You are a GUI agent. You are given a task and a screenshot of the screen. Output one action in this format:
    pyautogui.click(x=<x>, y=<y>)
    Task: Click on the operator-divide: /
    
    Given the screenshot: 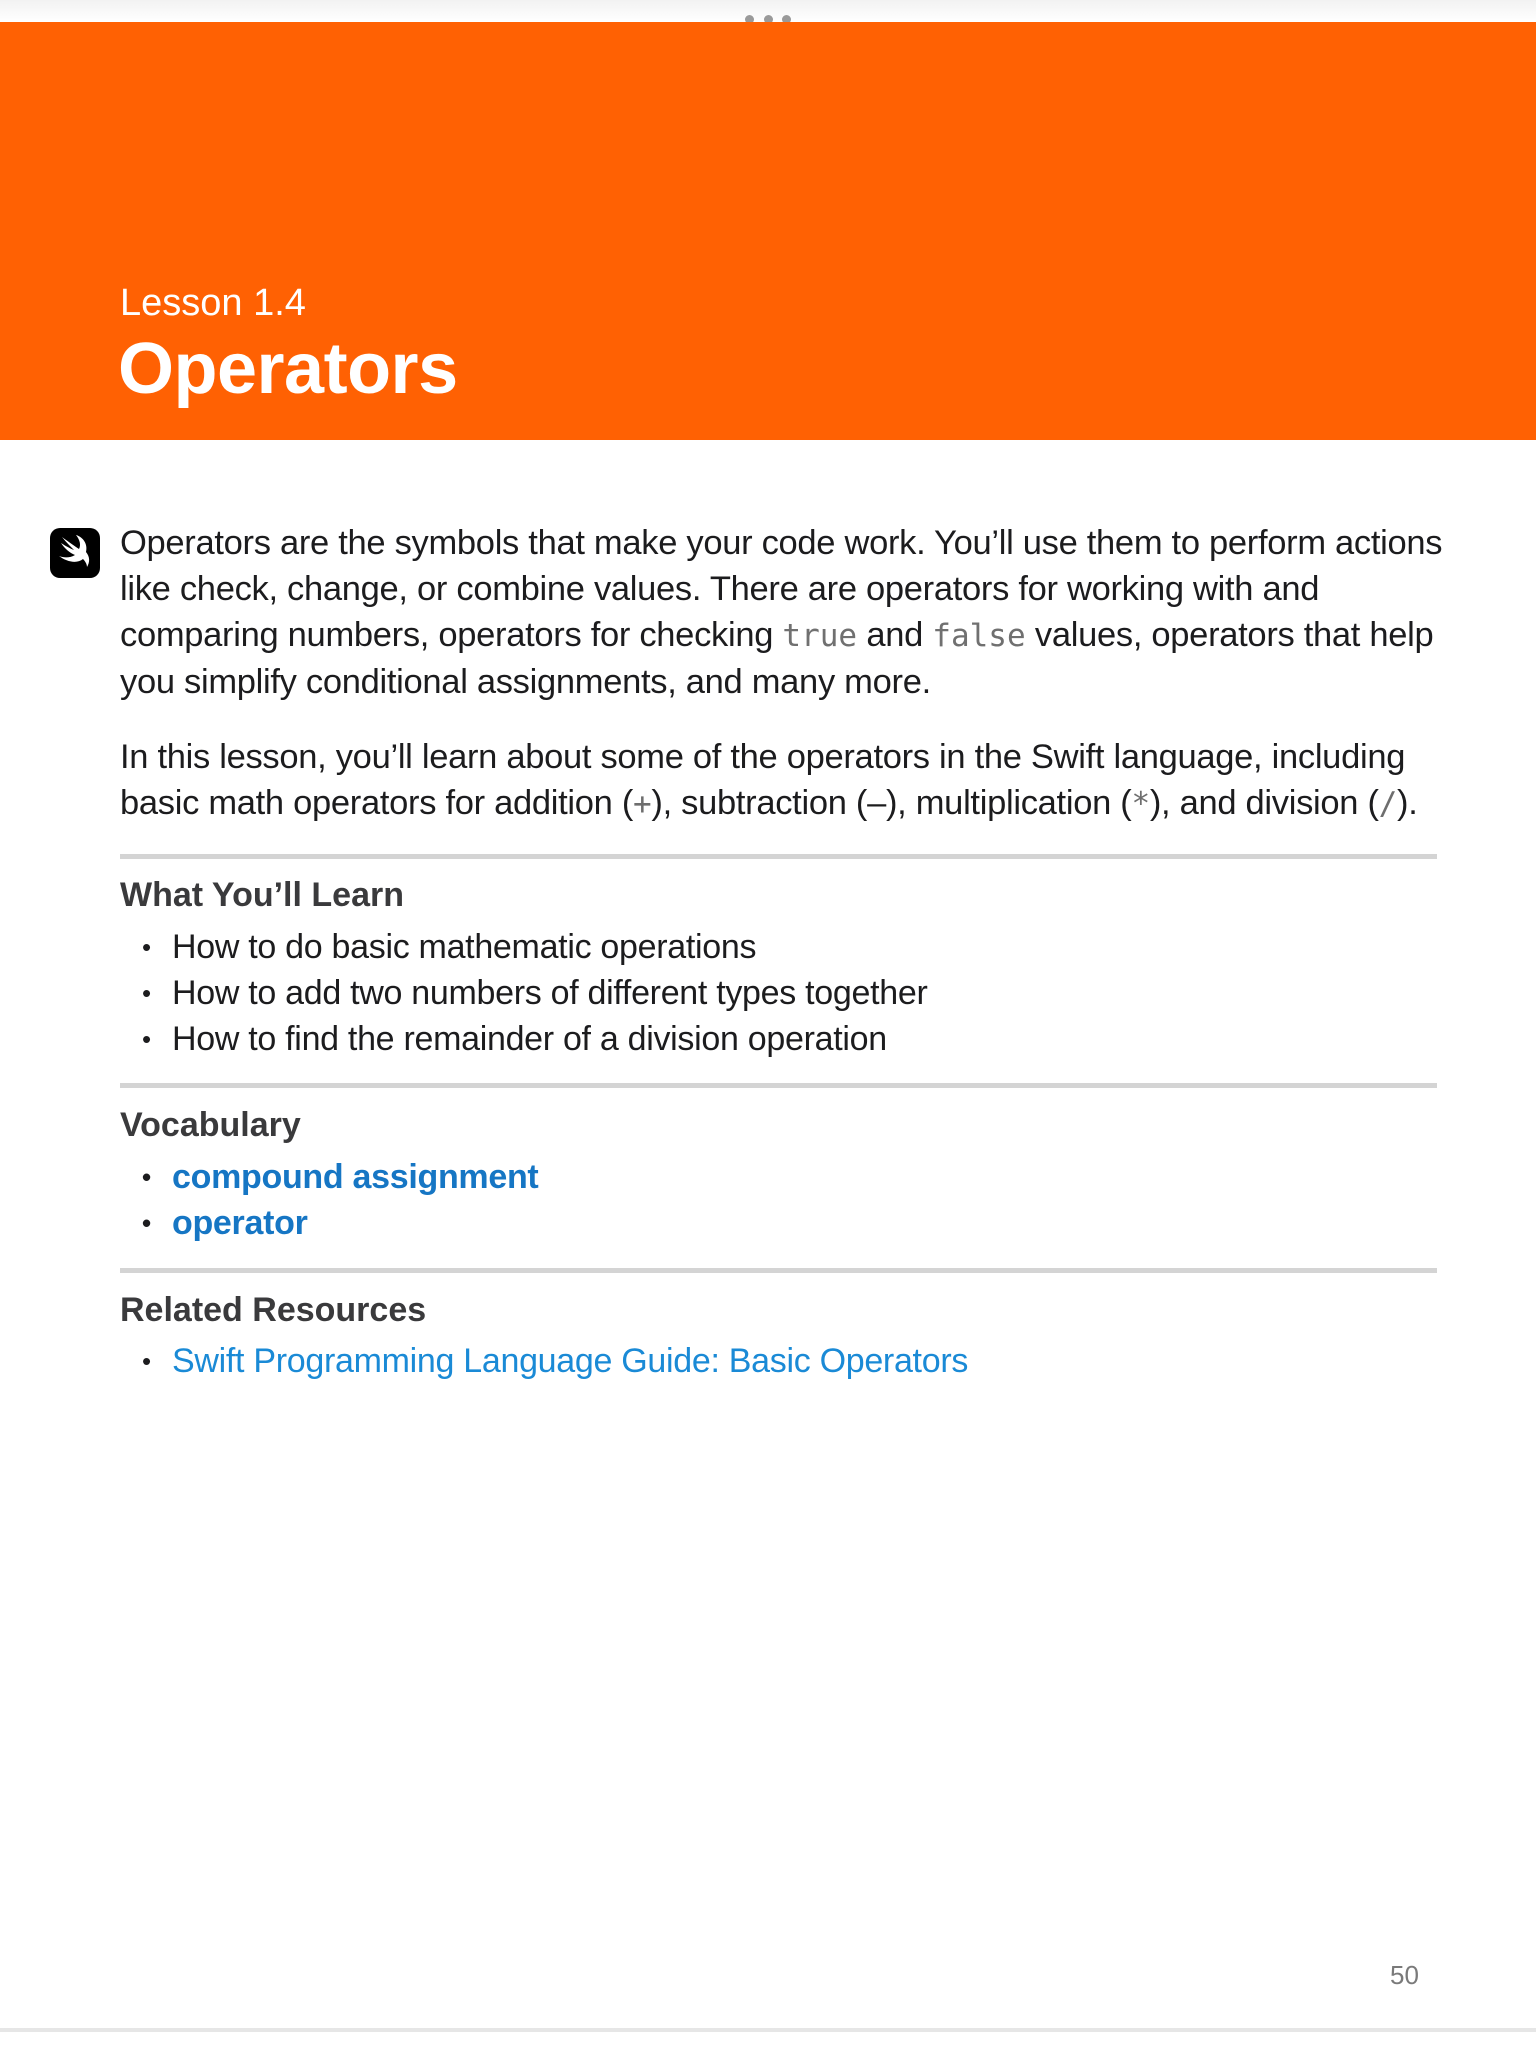 What is the action you would take?
    pyautogui.click(x=1388, y=804)
    